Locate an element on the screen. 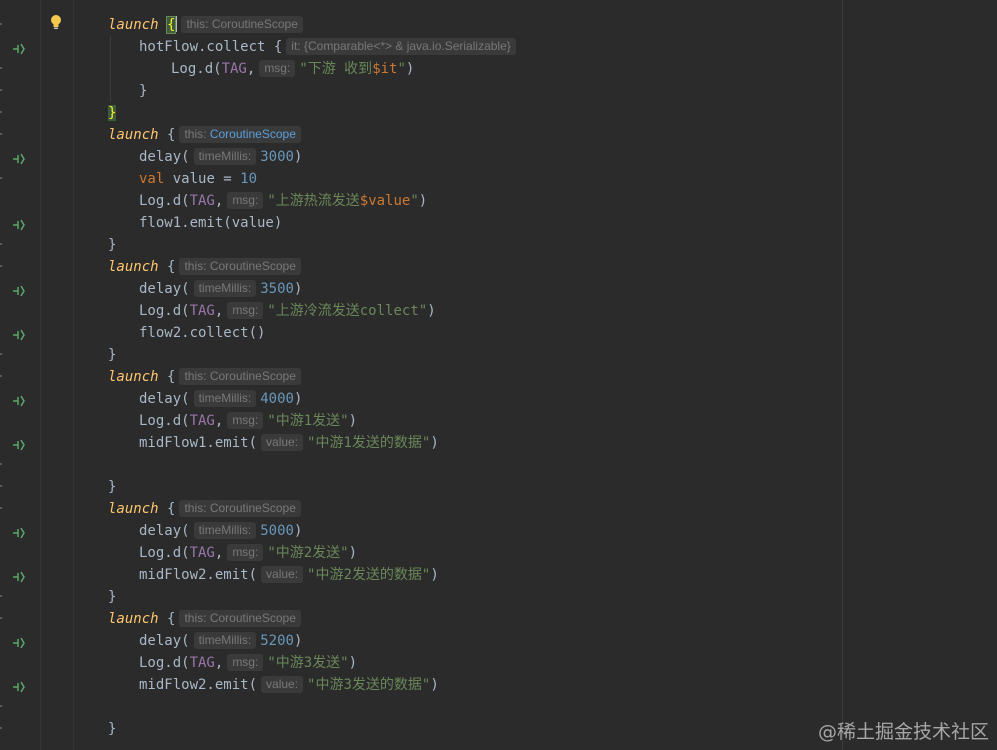 The width and height of the screenshot is (997, 750). code-line: Log.d(TAG, msg: "中游1发送") is located at coordinates (248, 421).